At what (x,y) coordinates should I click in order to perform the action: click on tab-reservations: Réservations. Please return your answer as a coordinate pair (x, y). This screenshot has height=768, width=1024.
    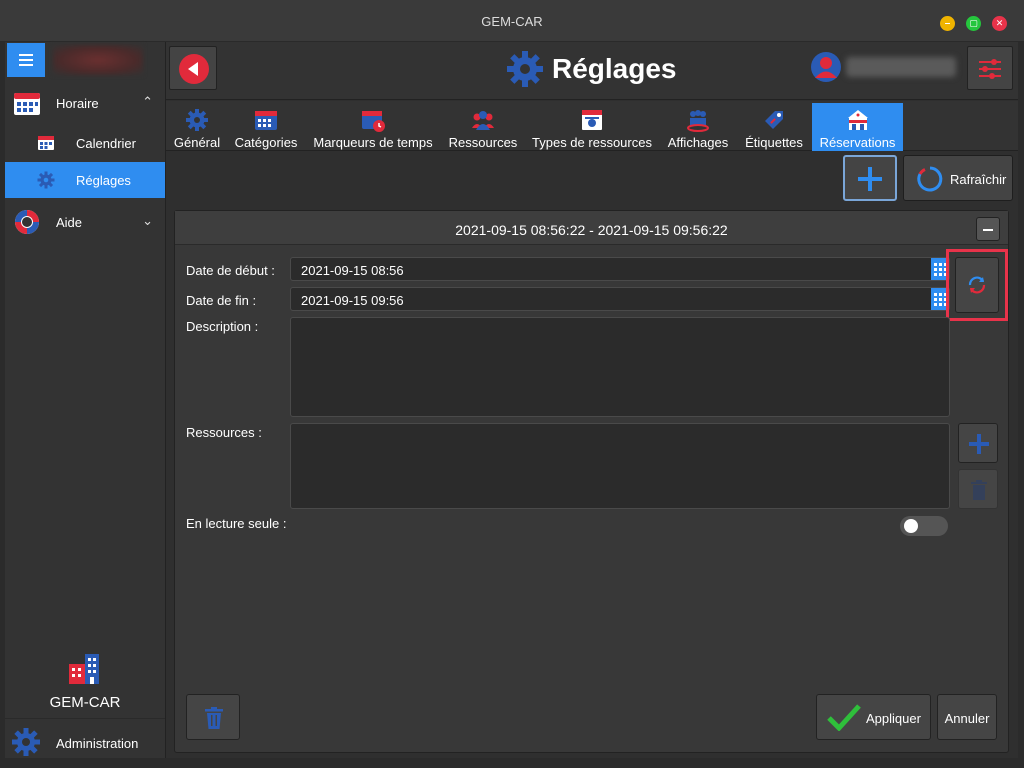
    Looking at the image, I should click on (857, 127).